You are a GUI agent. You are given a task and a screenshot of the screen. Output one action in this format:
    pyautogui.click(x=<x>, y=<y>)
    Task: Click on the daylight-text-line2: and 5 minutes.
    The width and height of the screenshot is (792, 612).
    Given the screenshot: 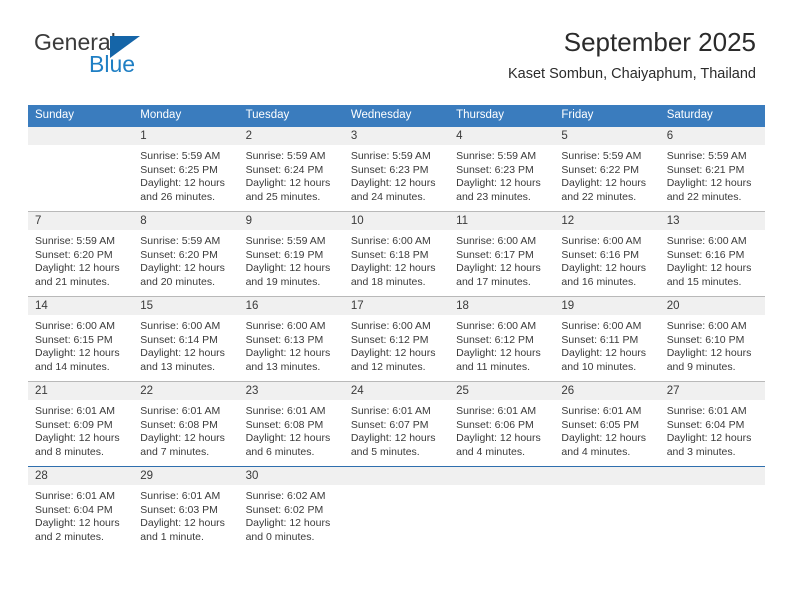 What is the action you would take?
    pyautogui.click(x=385, y=451)
    